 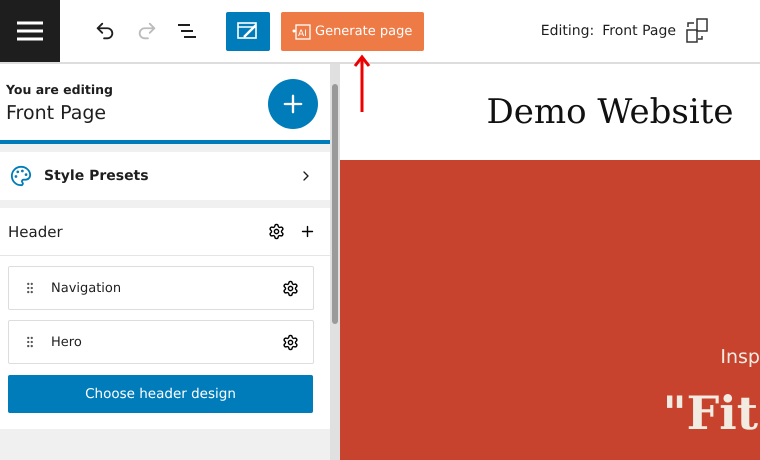 I want to click on add-button, so click(x=293, y=104).